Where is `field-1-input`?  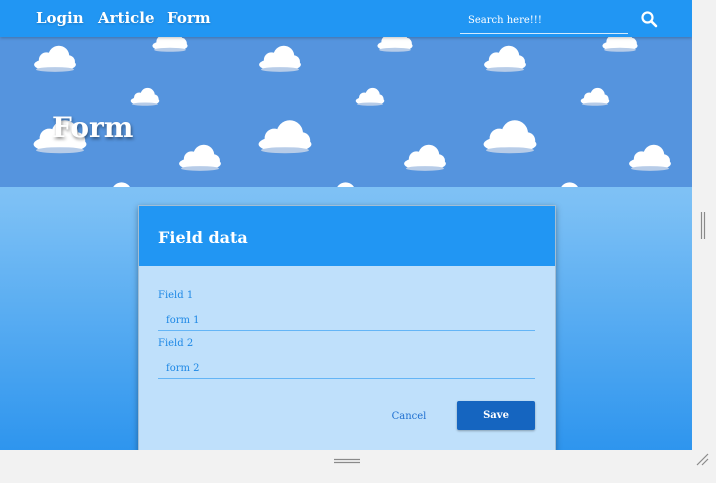
field-1-input is located at coordinates (346, 320).